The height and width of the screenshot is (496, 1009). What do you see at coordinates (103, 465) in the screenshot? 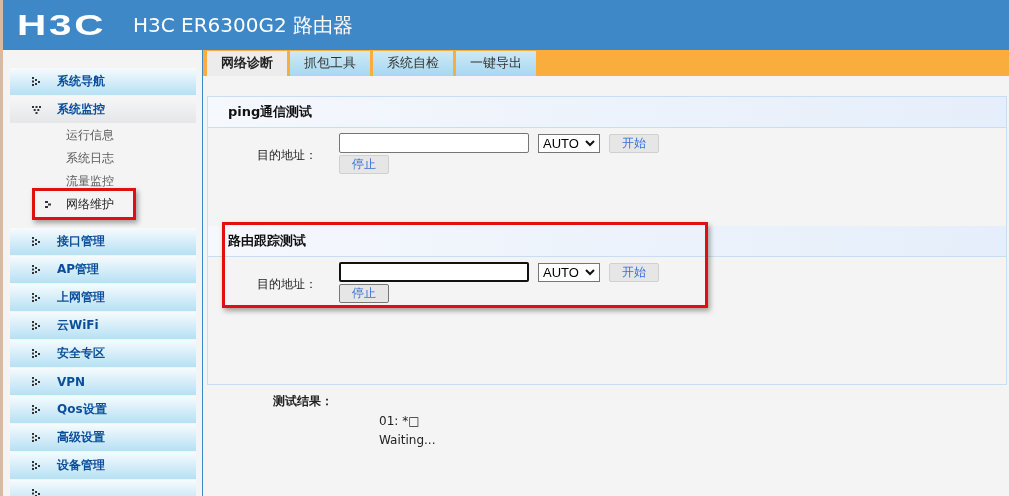
I see `sidebar-item: 设备管理` at bounding box center [103, 465].